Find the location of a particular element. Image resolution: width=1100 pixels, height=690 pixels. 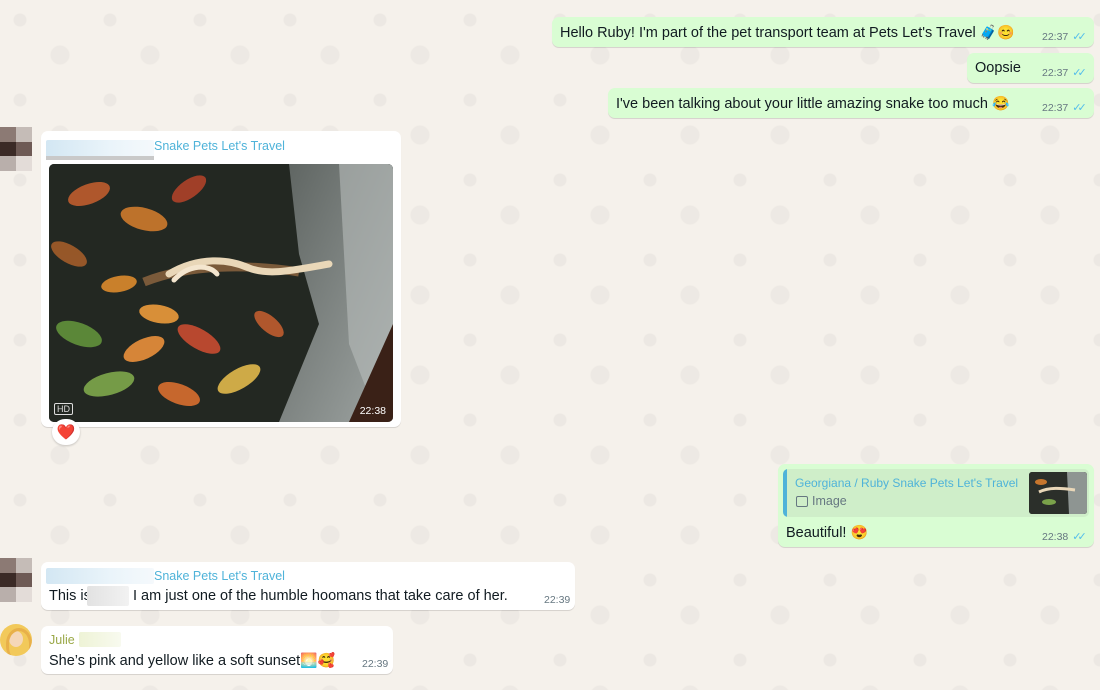

julie-avatar is located at coordinates (16, 640).